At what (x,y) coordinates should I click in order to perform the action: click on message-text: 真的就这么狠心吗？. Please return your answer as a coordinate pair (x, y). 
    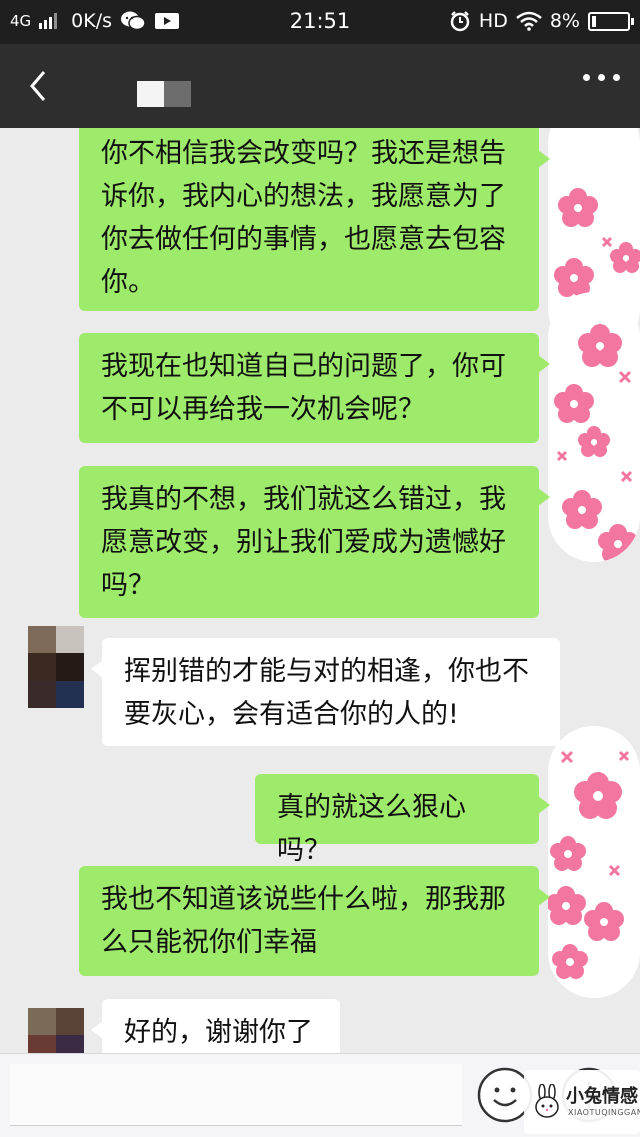
    Looking at the image, I should click on (371, 829).